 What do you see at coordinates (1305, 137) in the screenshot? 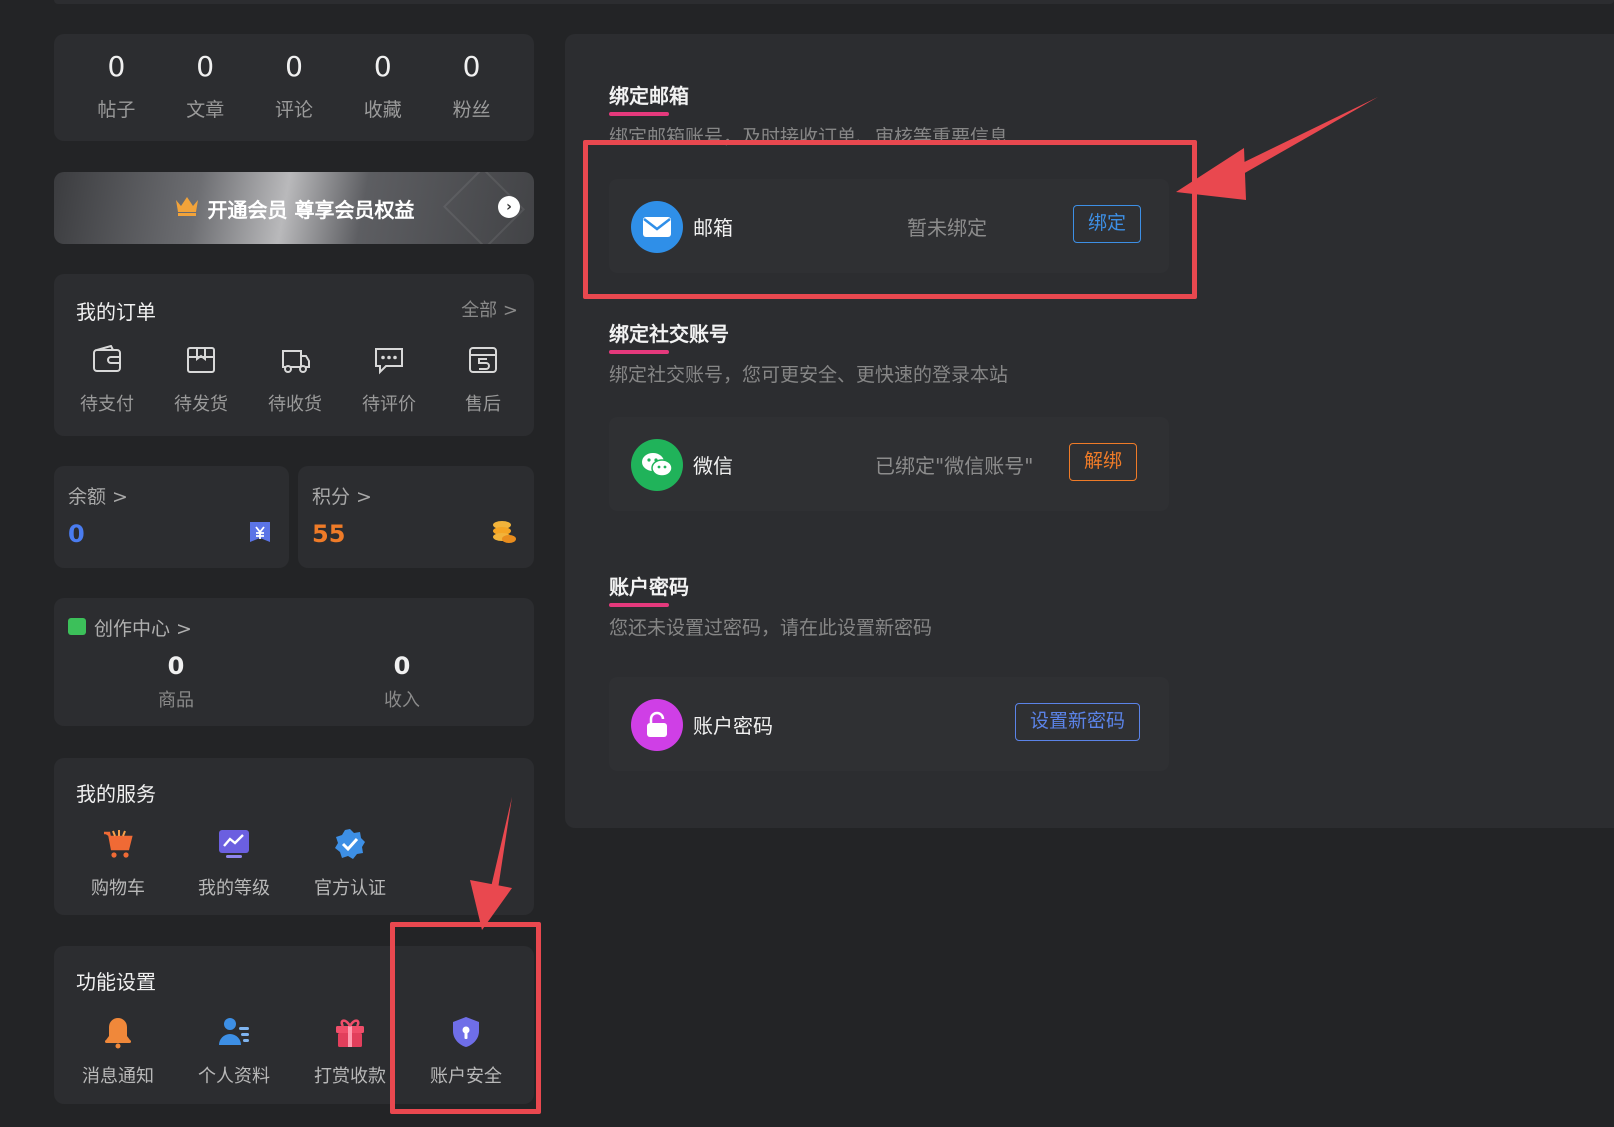
I see `arrow-line-right` at bounding box center [1305, 137].